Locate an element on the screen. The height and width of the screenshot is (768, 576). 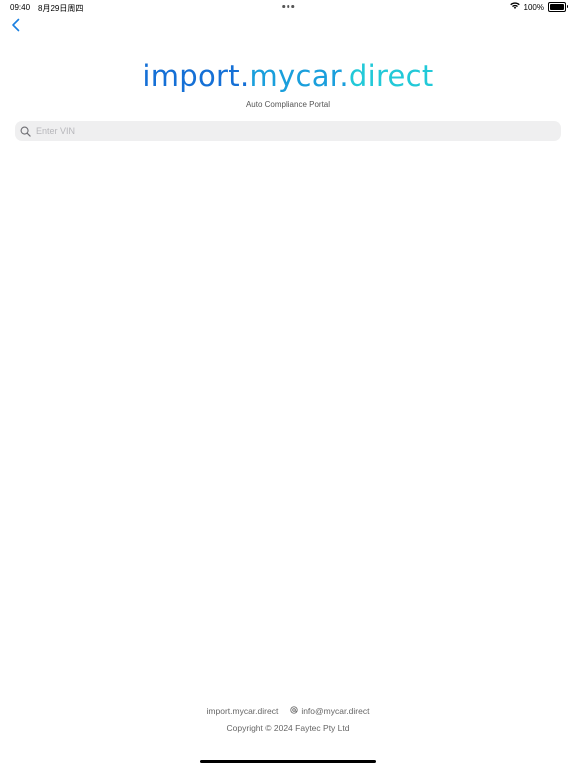
battery-percent: 100% is located at coordinates (533, 7).